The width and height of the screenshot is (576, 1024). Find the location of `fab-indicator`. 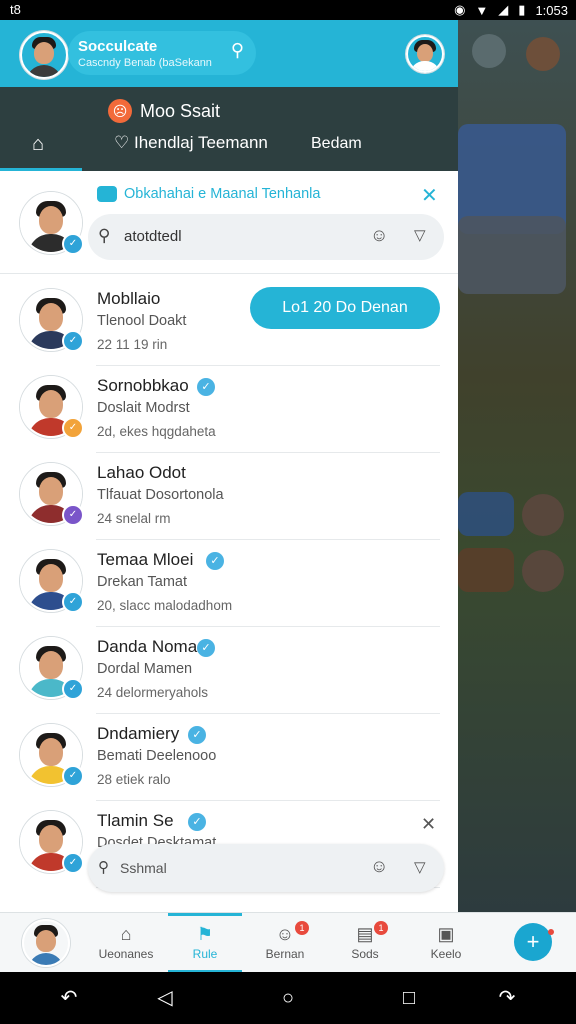

fab-indicator is located at coordinates (551, 932).